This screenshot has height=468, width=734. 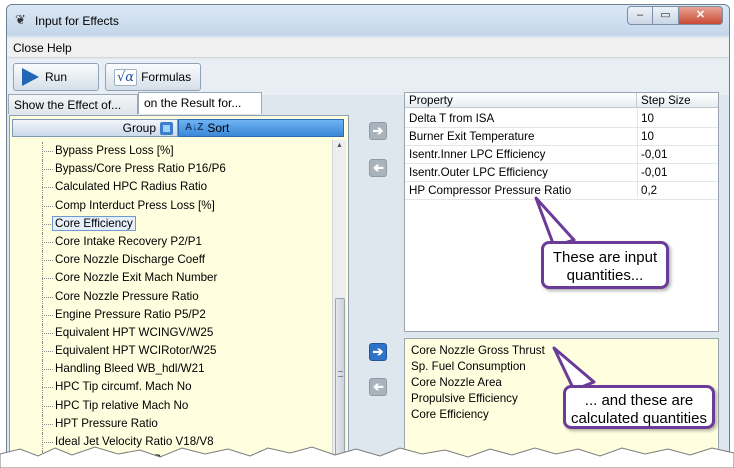 What do you see at coordinates (340, 378) in the screenshot?
I see `scrollbar-thumb` at bounding box center [340, 378].